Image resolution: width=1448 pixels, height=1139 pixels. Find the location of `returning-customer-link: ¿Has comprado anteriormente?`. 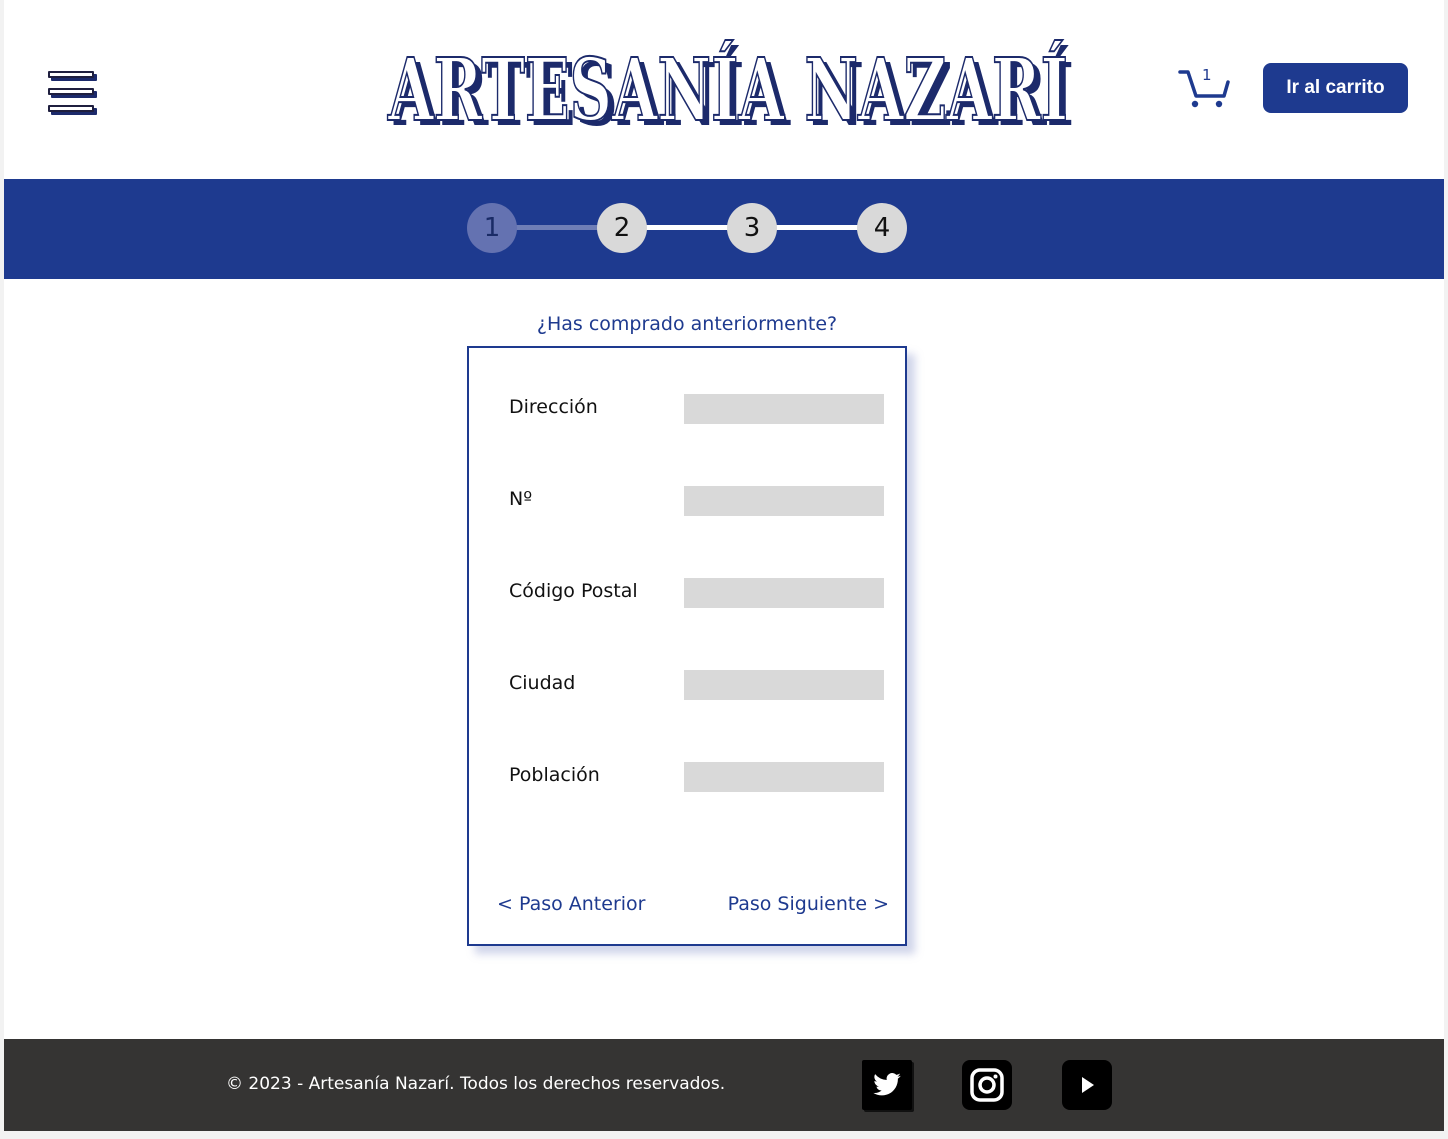

returning-customer-link: ¿Has comprado anteriormente? is located at coordinates (687, 324).